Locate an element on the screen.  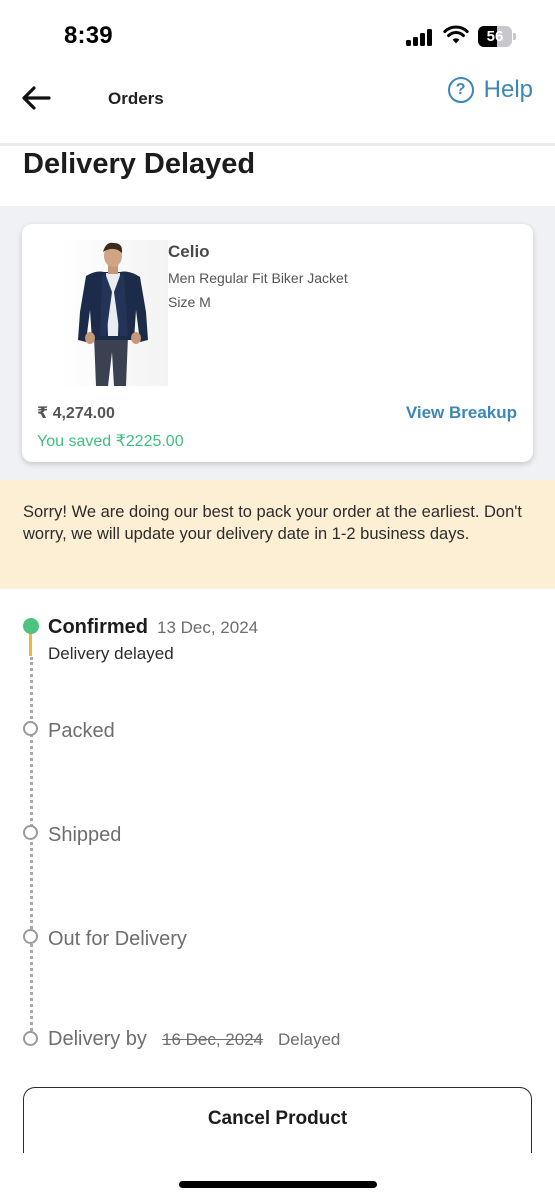
step-dot-confirmed is located at coordinates (31, 626).